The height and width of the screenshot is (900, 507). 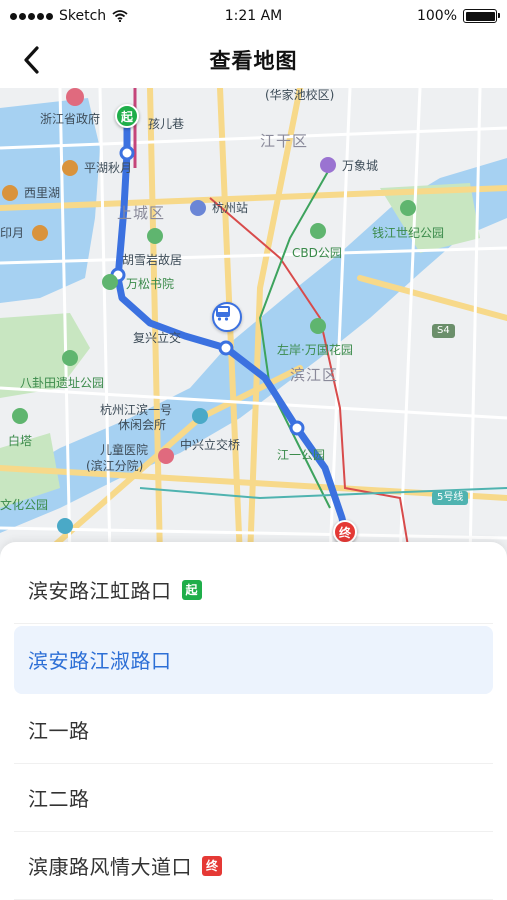 I want to click on map-label: 左岸·万国花园, so click(x=315, y=350).